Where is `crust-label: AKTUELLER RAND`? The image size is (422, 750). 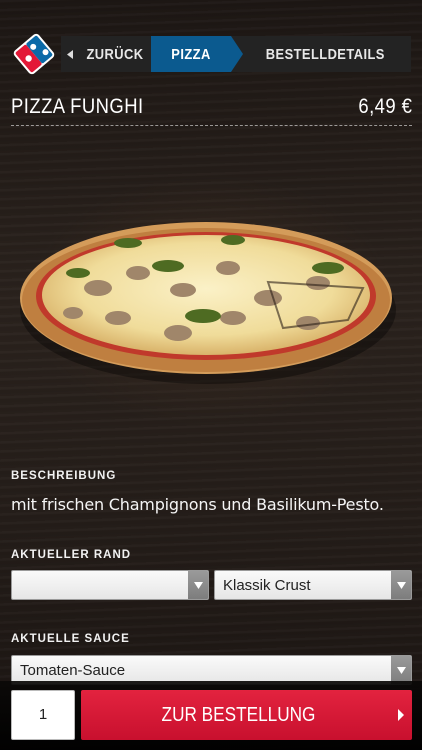 crust-label: AKTUELLER RAND is located at coordinates (71, 555).